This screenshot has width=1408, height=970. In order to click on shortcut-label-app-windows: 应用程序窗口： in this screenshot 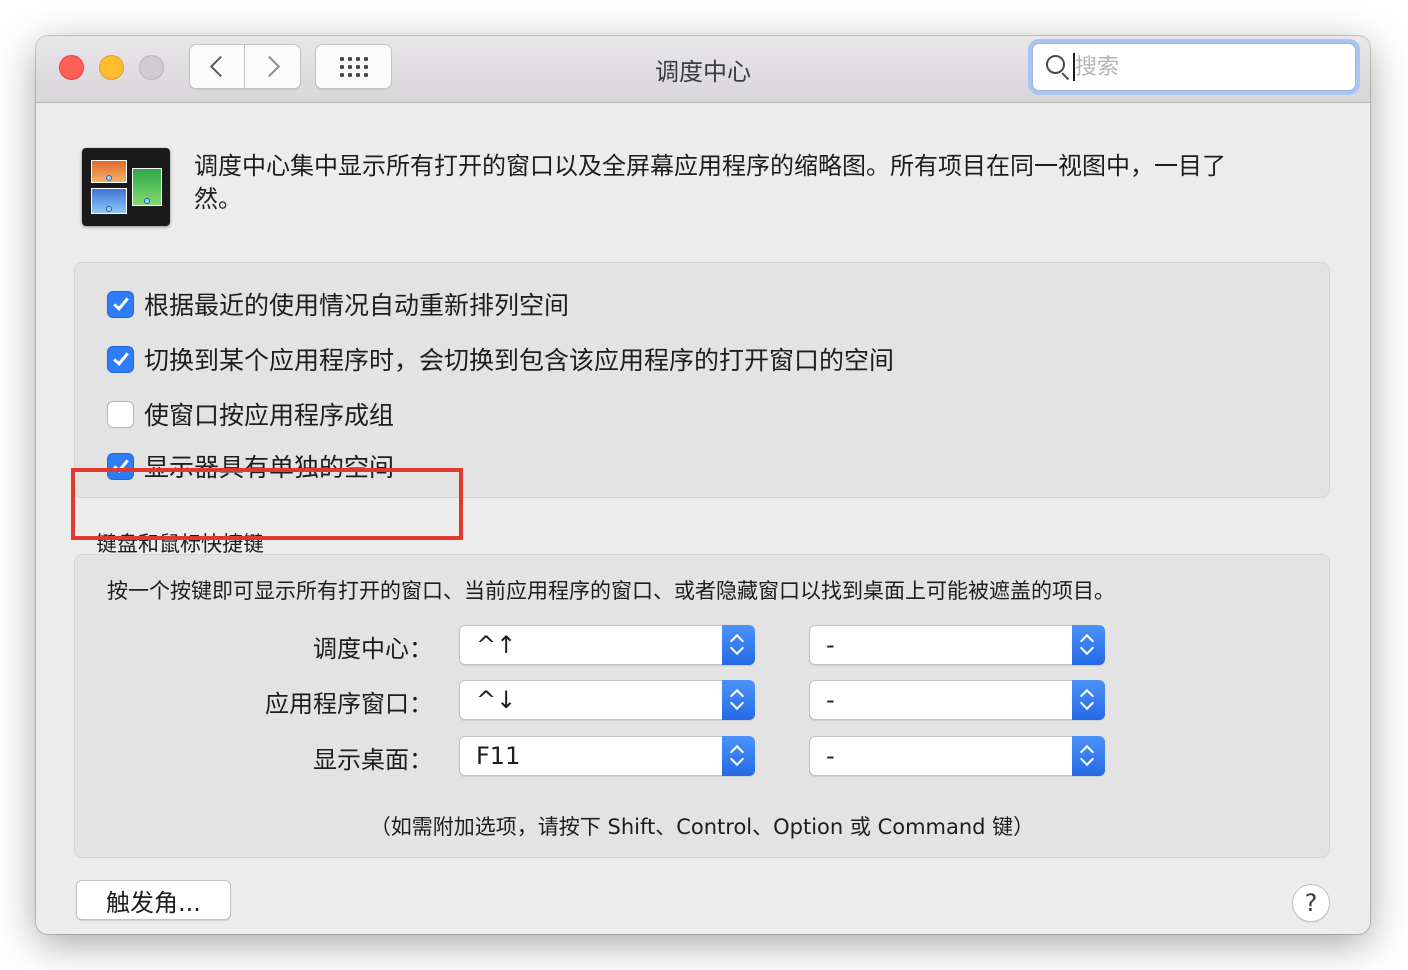, I will do `click(349, 704)`.